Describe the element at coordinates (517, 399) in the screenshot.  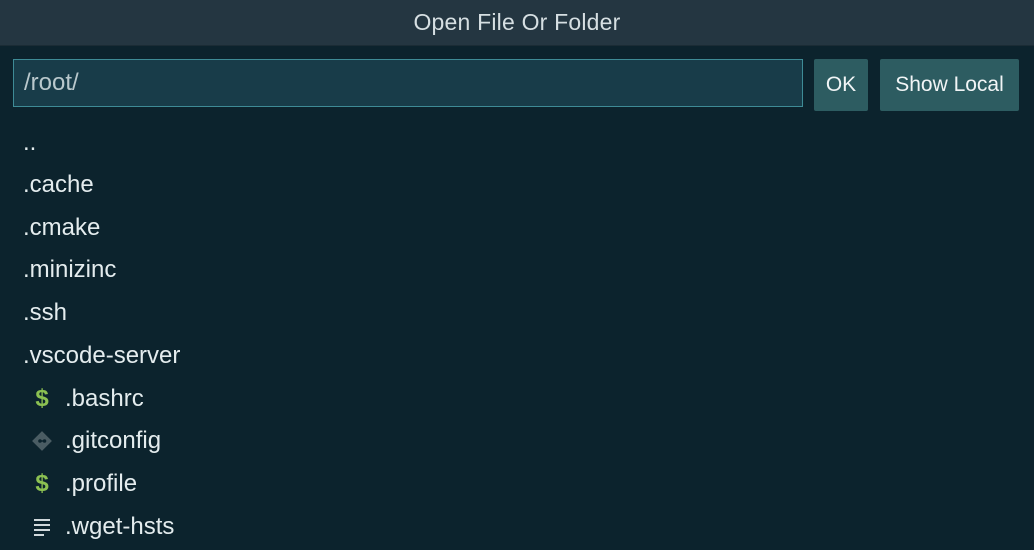
I see `list-item-file: $ .bashrc` at that location.